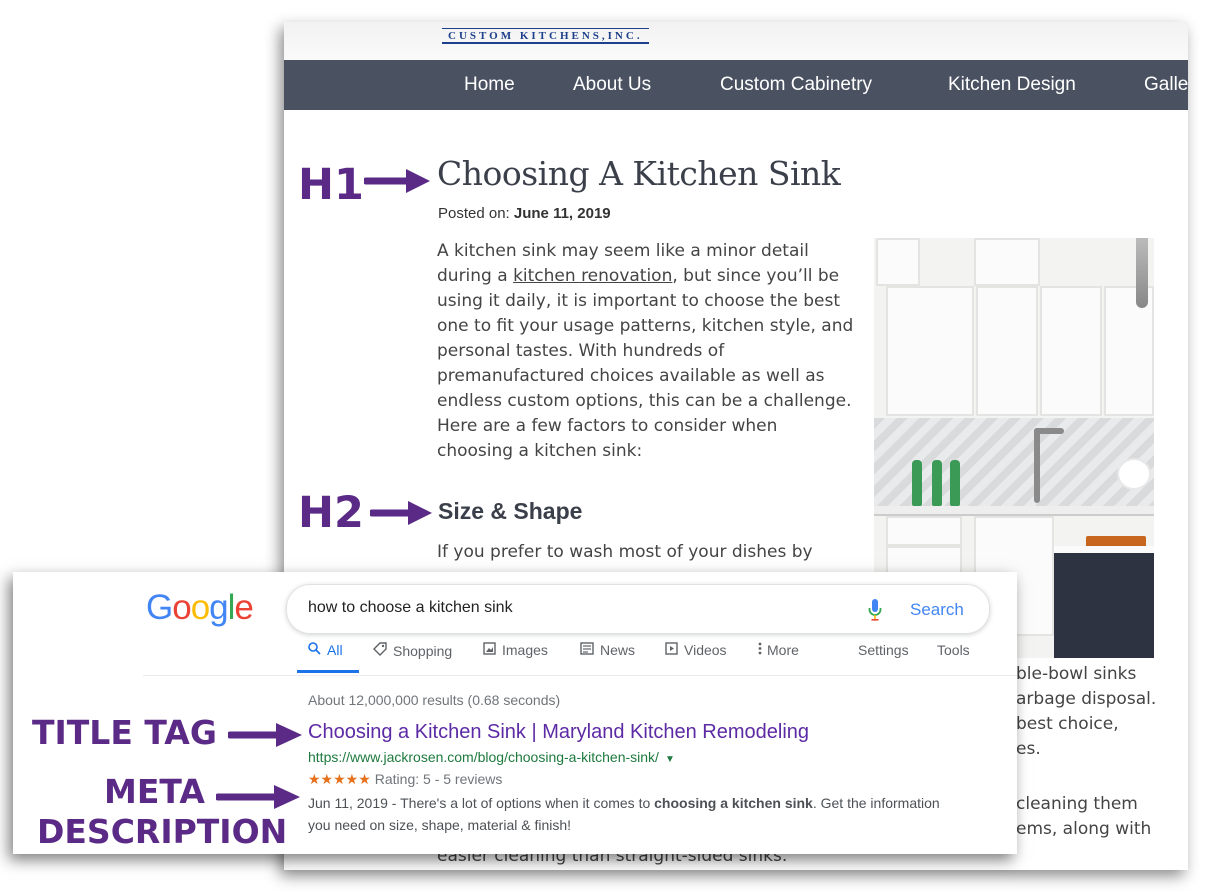  What do you see at coordinates (875, 610) in the screenshot?
I see `mic-icon` at bounding box center [875, 610].